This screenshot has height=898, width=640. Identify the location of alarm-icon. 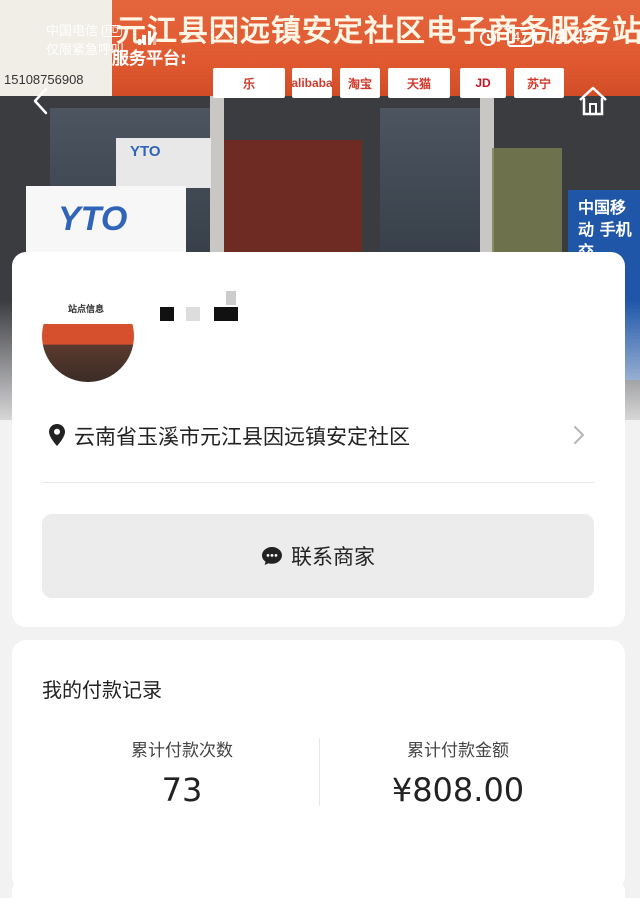
(487, 37).